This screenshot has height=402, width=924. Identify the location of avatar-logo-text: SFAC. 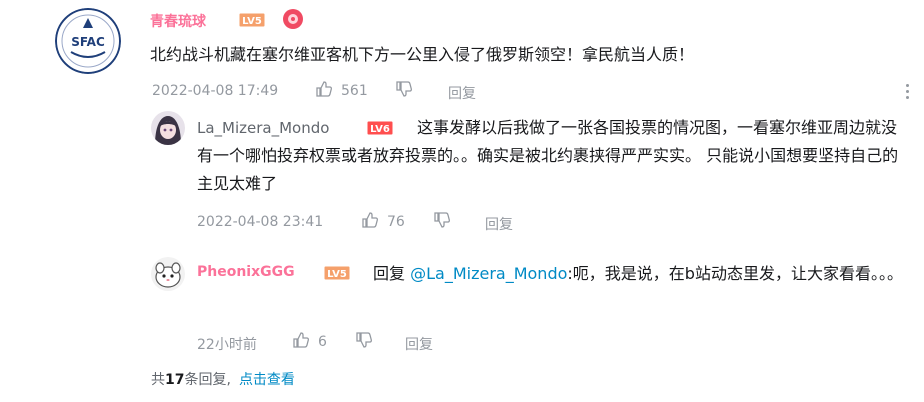
(88, 42).